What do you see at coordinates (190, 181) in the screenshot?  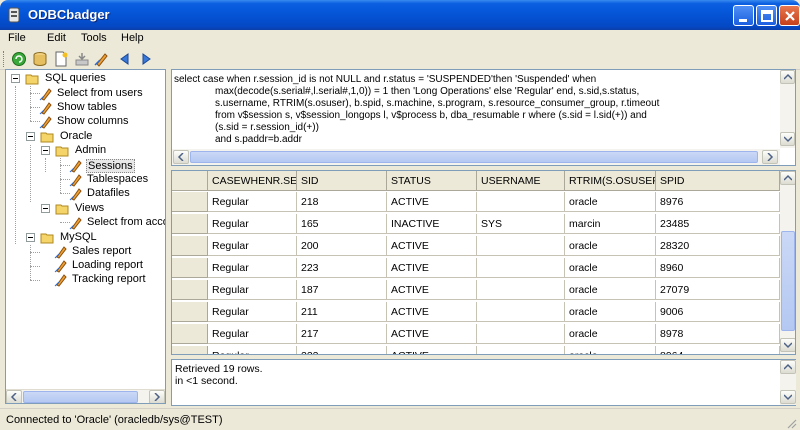 I see `grid-corner-cell` at bounding box center [190, 181].